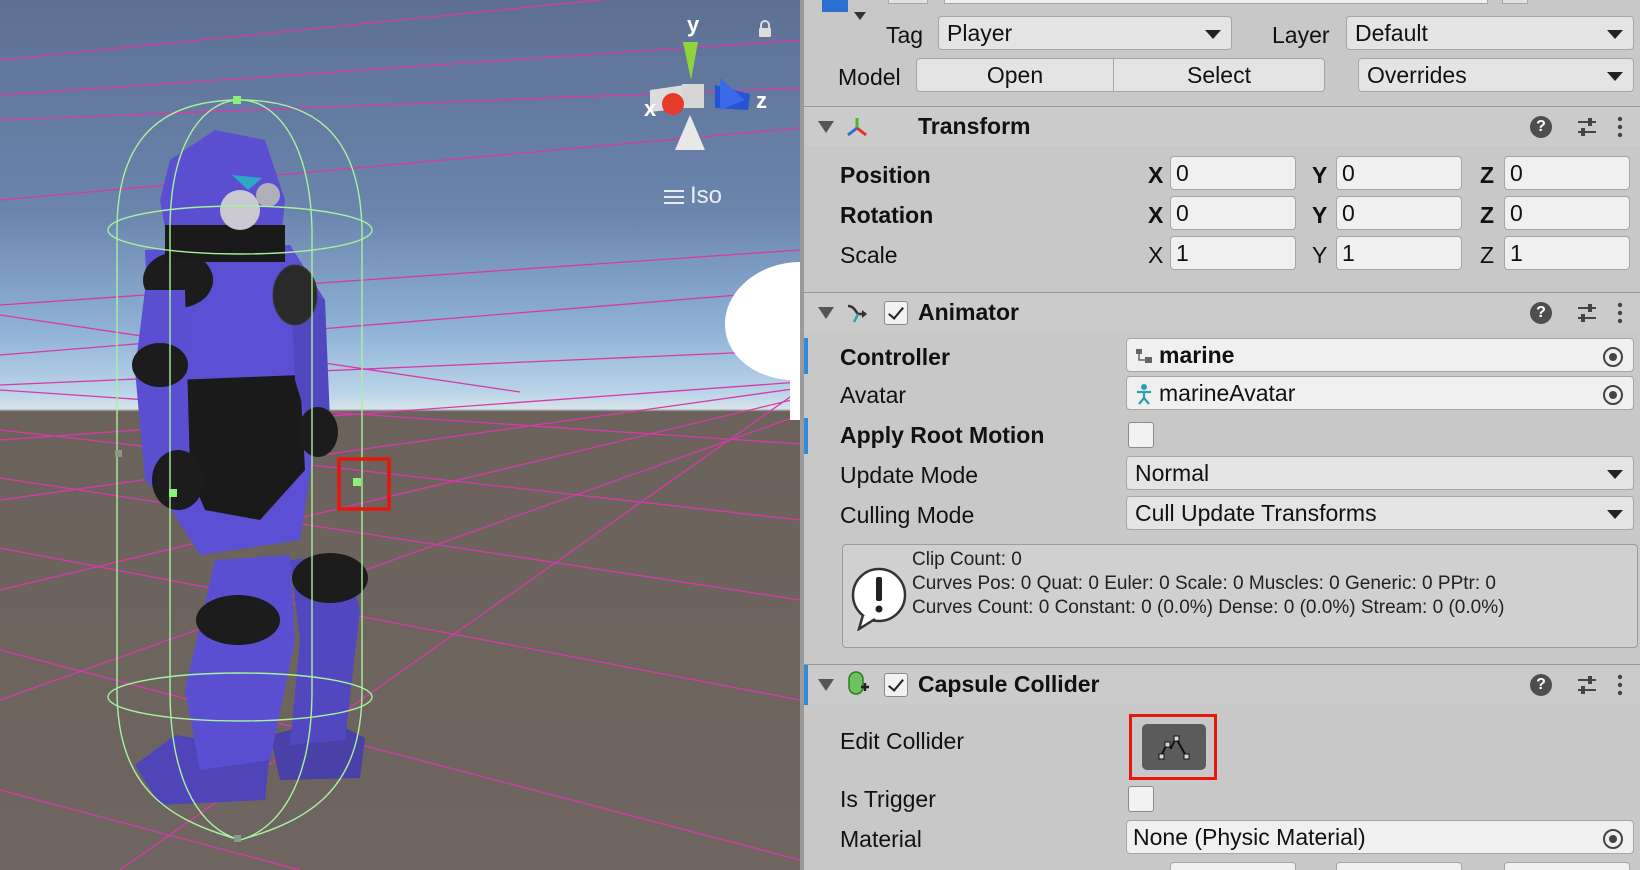 The image size is (1640, 870). I want to click on position-z-field: 0, so click(1567, 173).